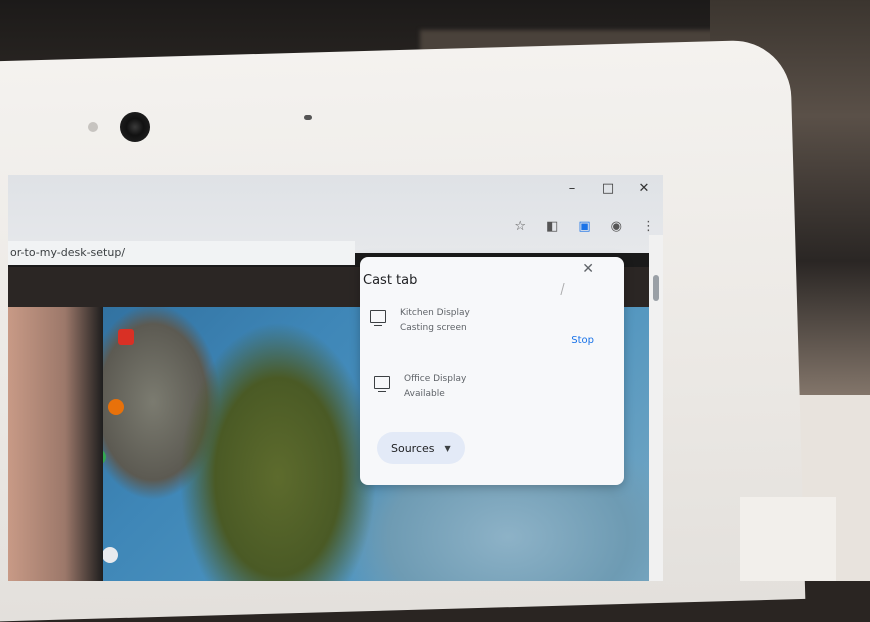  I want to click on close-icon: ✕, so click(588, 269).